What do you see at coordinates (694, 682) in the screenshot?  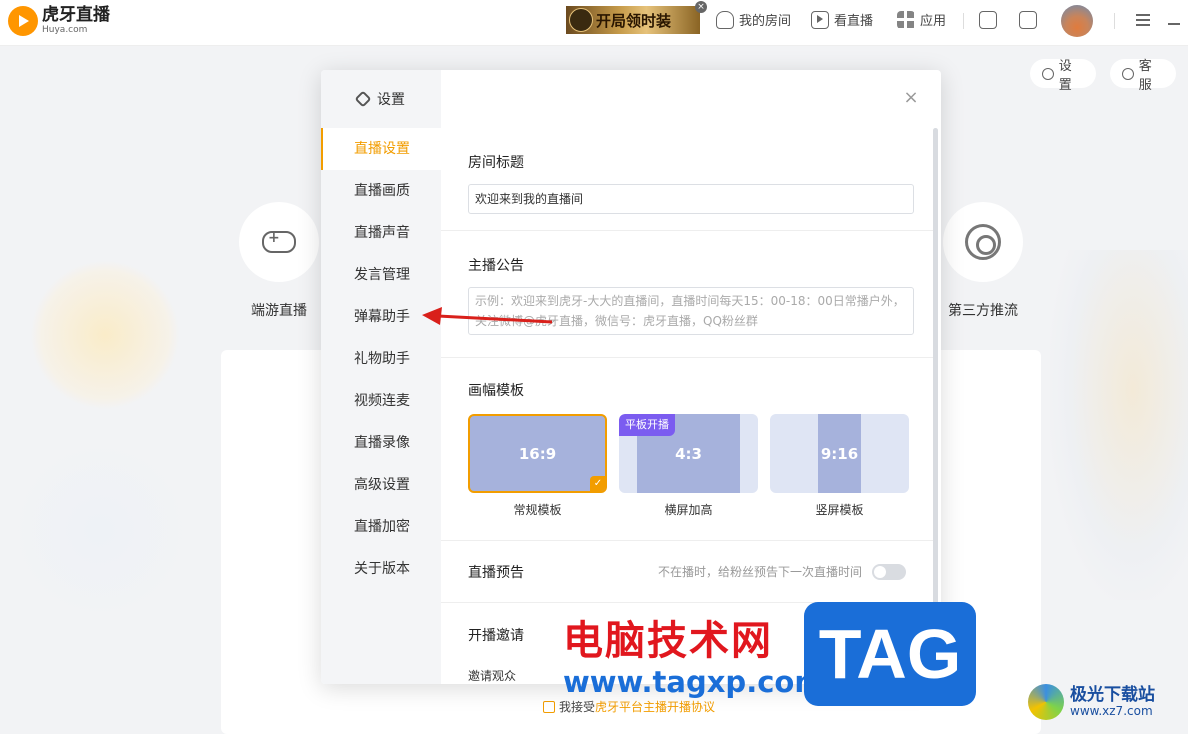 I see `watermark-site-url: www.tagxp.com` at bounding box center [694, 682].